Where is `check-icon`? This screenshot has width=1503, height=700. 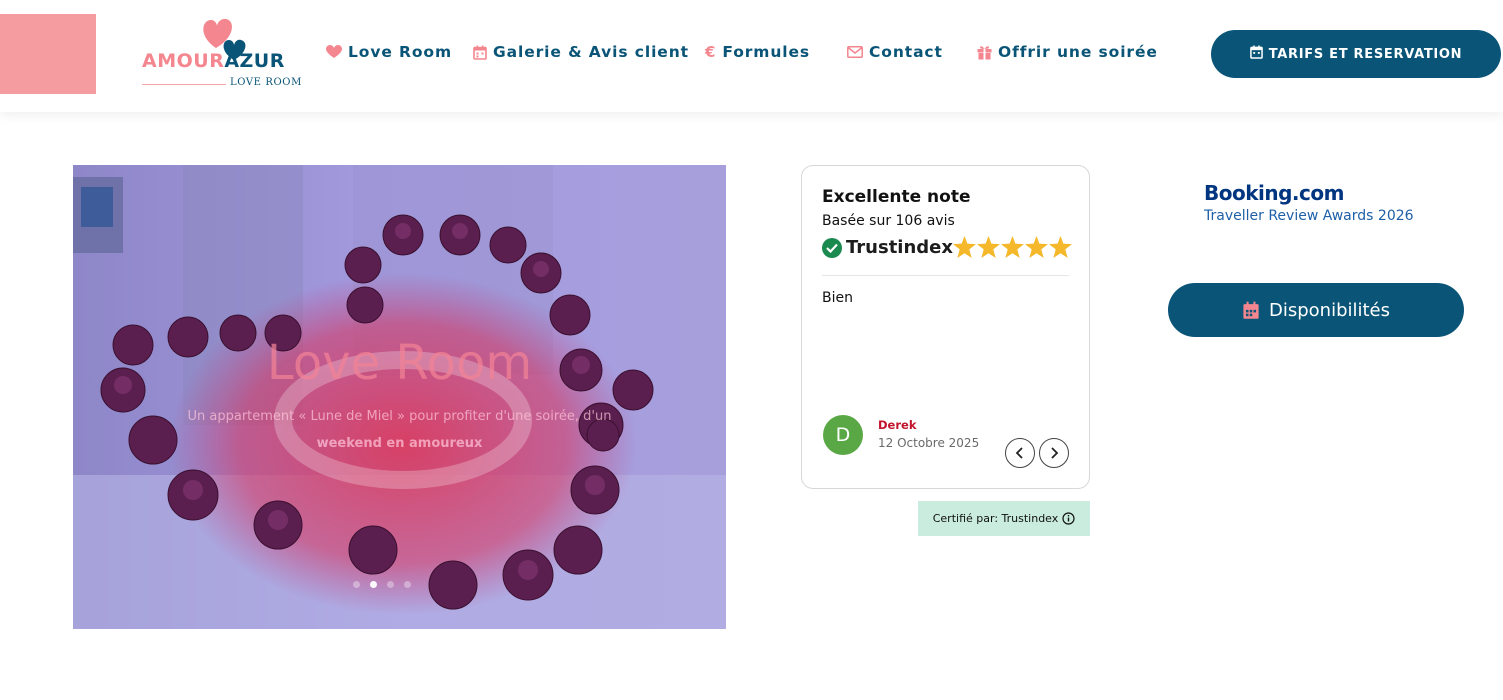
check-icon is located at coordinates (832, 247).